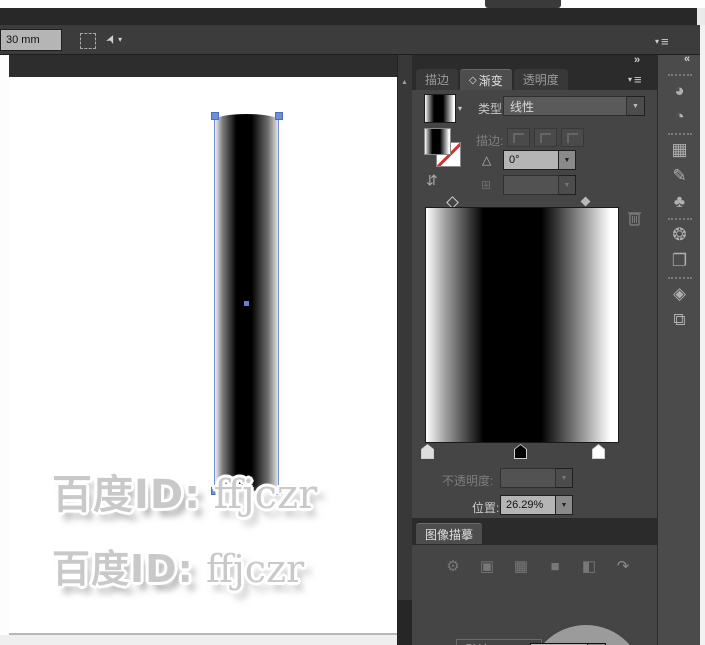 The height and width of the screenshot is (645, 705). Describe the element at coordinates (634, 218) in the screenshot. I see `delete-stop-icon` at that location.